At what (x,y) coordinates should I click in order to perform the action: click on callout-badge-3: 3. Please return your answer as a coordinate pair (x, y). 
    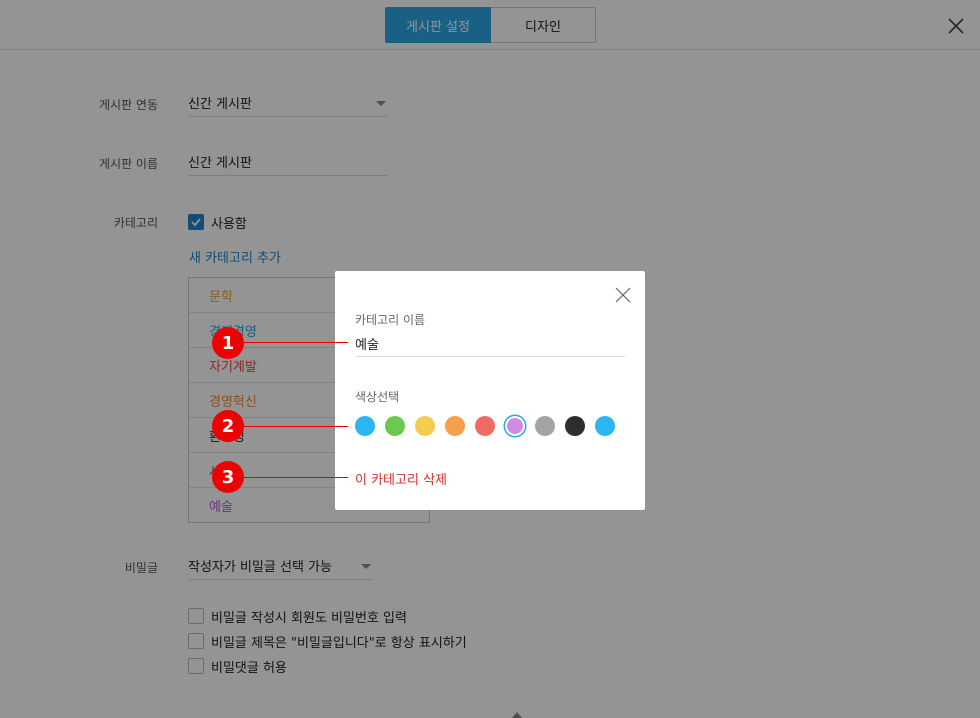
    Looking at the image, I should click on (228, 477).